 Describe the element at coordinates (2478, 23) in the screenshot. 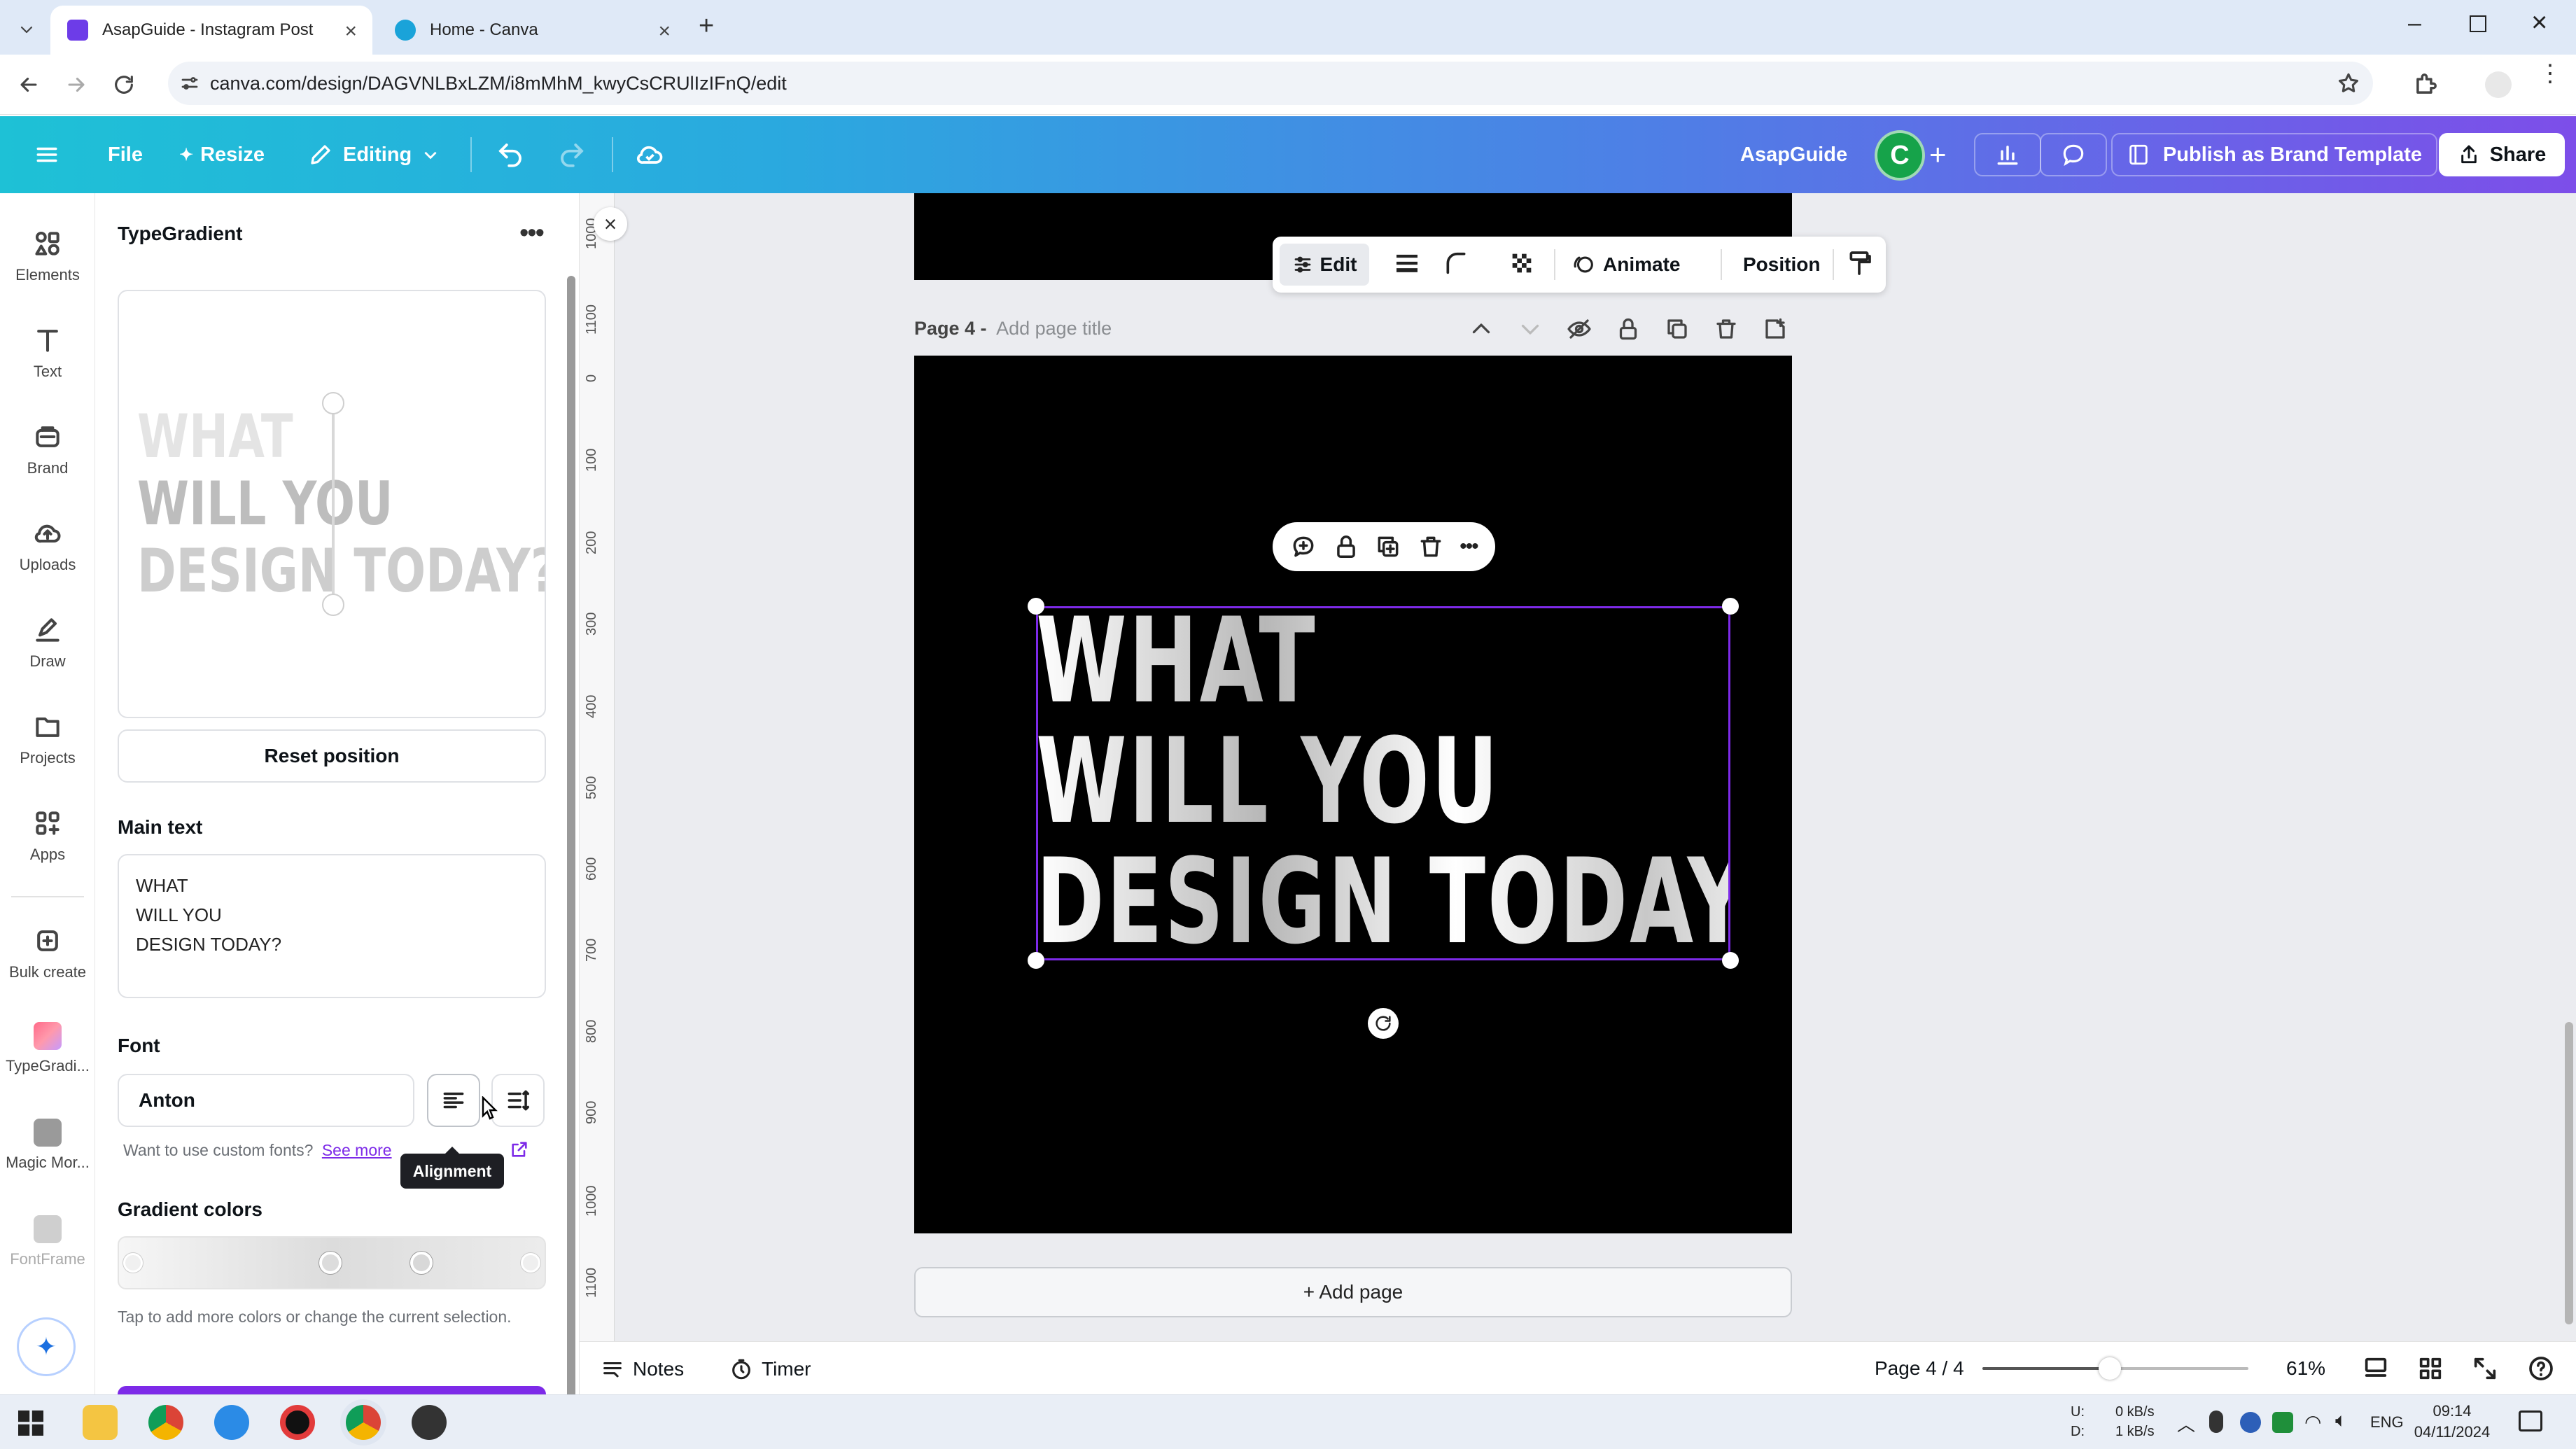

I see `restore-window-button` at that location.